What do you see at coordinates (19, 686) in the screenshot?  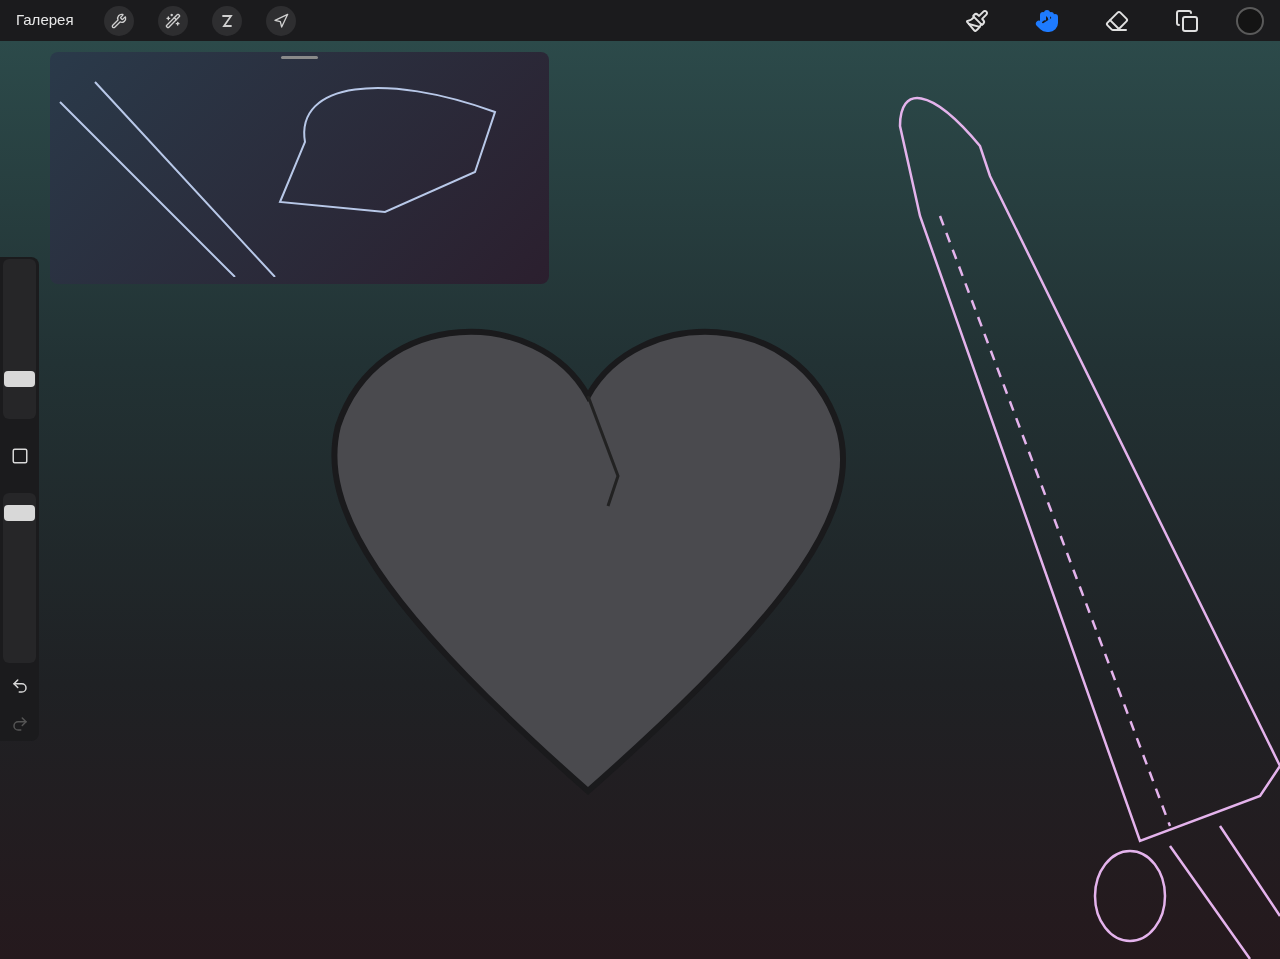 I see `undo-icon` at bounding box center [19, 686].